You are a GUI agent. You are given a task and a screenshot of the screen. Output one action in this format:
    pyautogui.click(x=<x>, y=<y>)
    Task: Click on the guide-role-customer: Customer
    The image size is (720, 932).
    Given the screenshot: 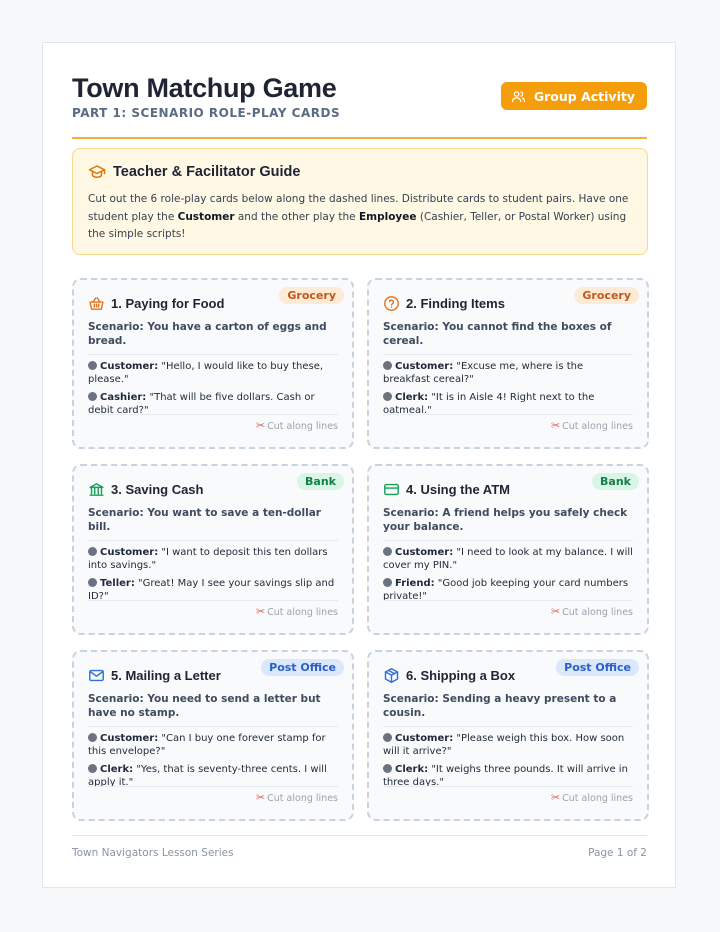 What is the action you would take?
    pyautogui.click(x=206, y=216)
    